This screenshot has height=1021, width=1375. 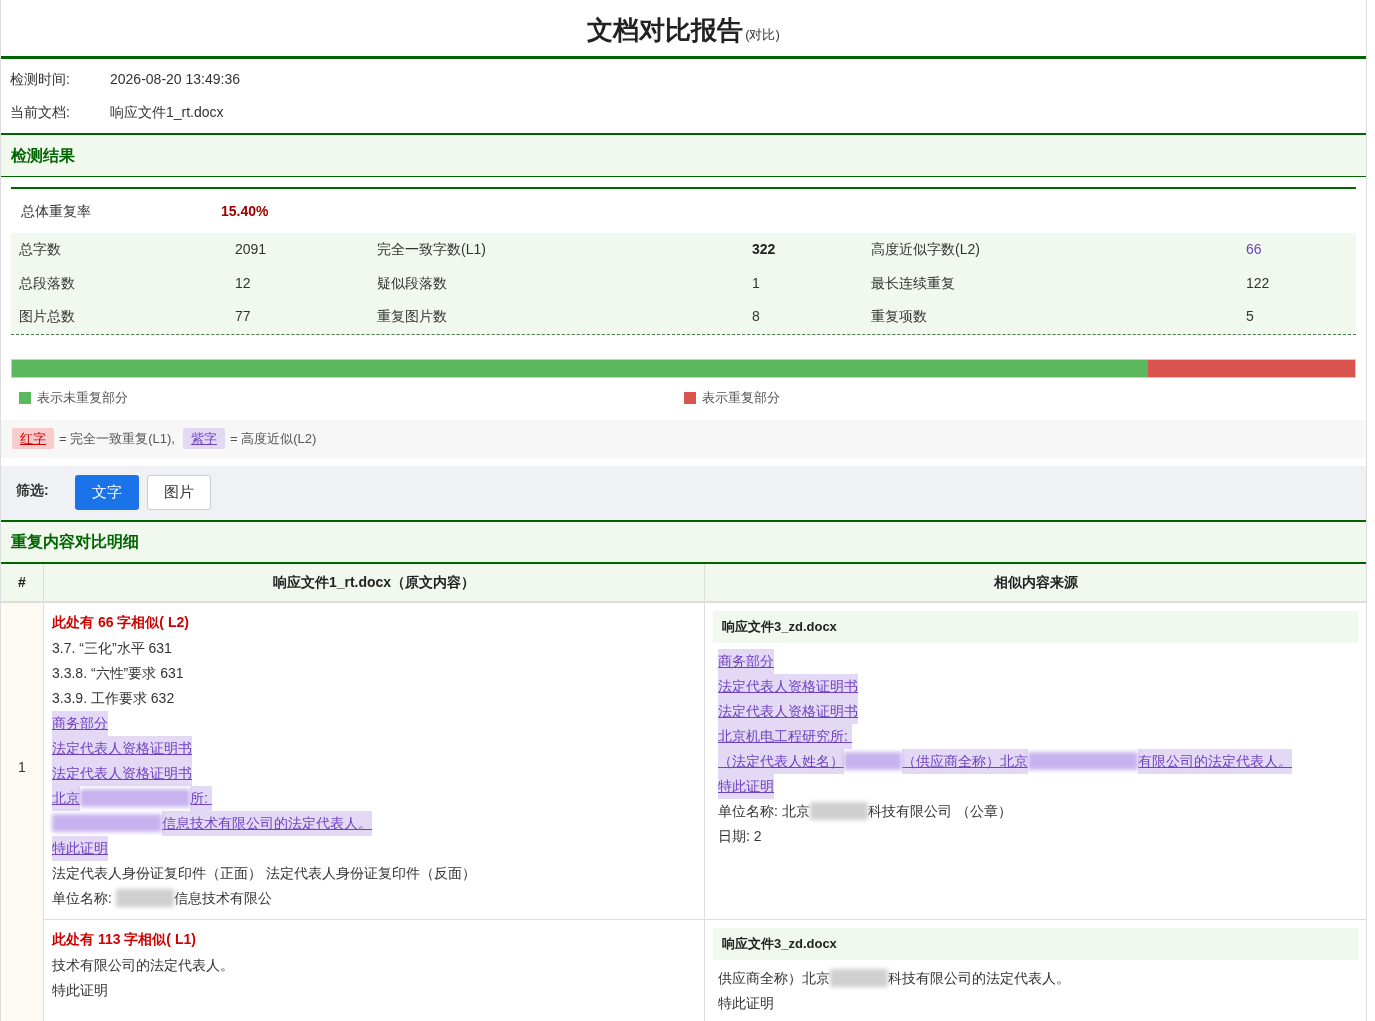 I want to click on stat-label: 疑似段落数, so click(x=412, y=283).